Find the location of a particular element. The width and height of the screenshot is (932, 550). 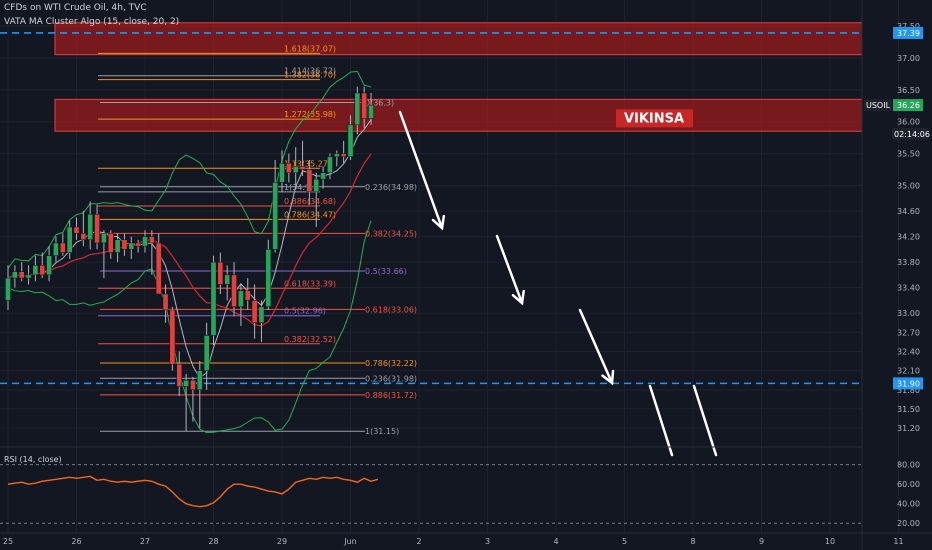

time-tick-label: Jun is located at coordinates (350, 541).